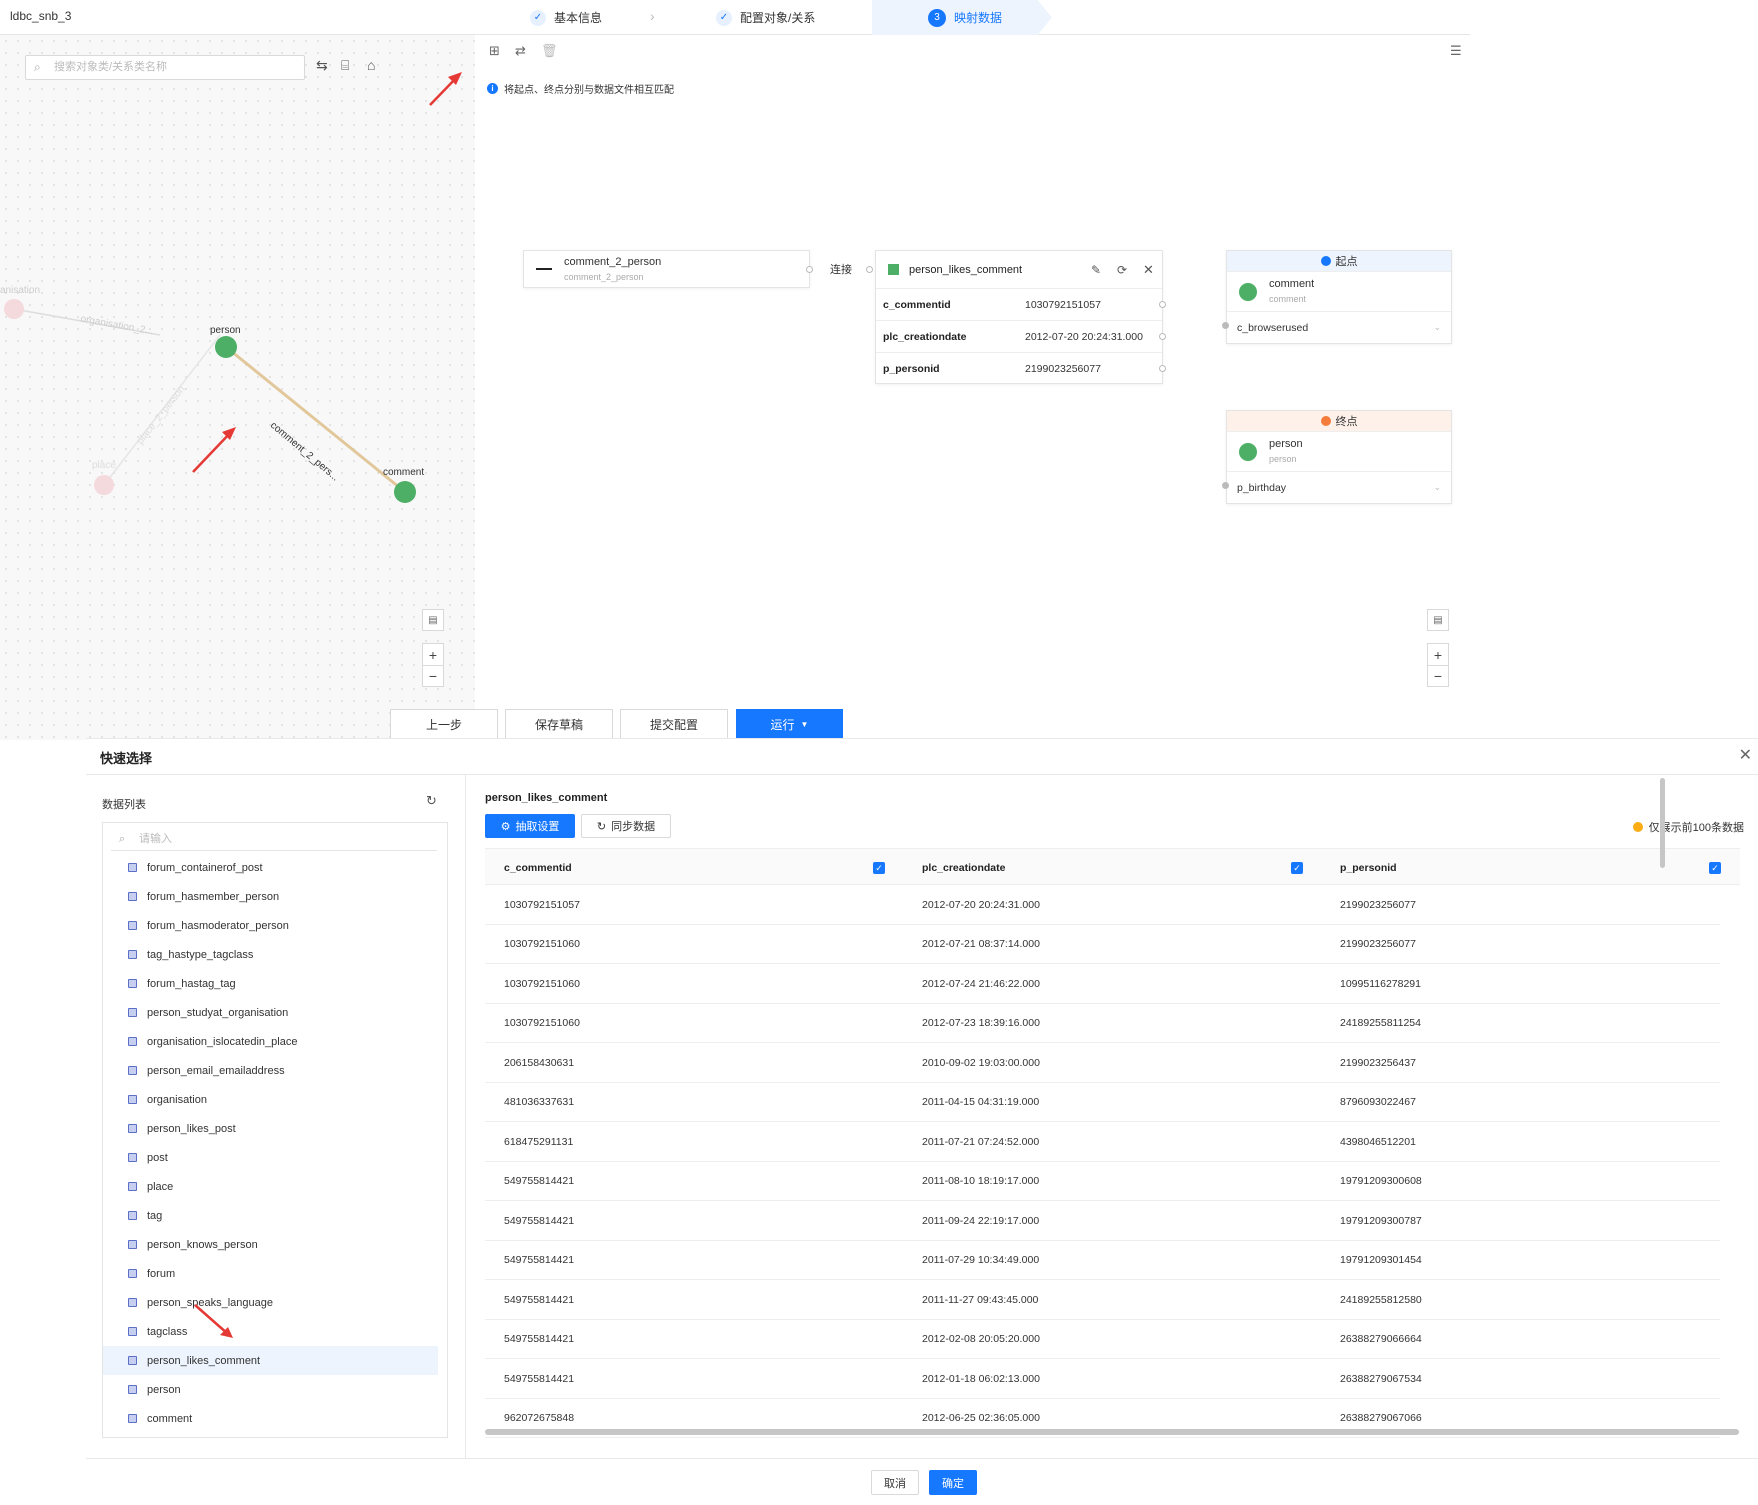 The width and height of the screenshot is (1758, 1505). Describe the element at coordinates (1112, 1432) in the screenshot. I see `horizontal-scrollbar` at that location.